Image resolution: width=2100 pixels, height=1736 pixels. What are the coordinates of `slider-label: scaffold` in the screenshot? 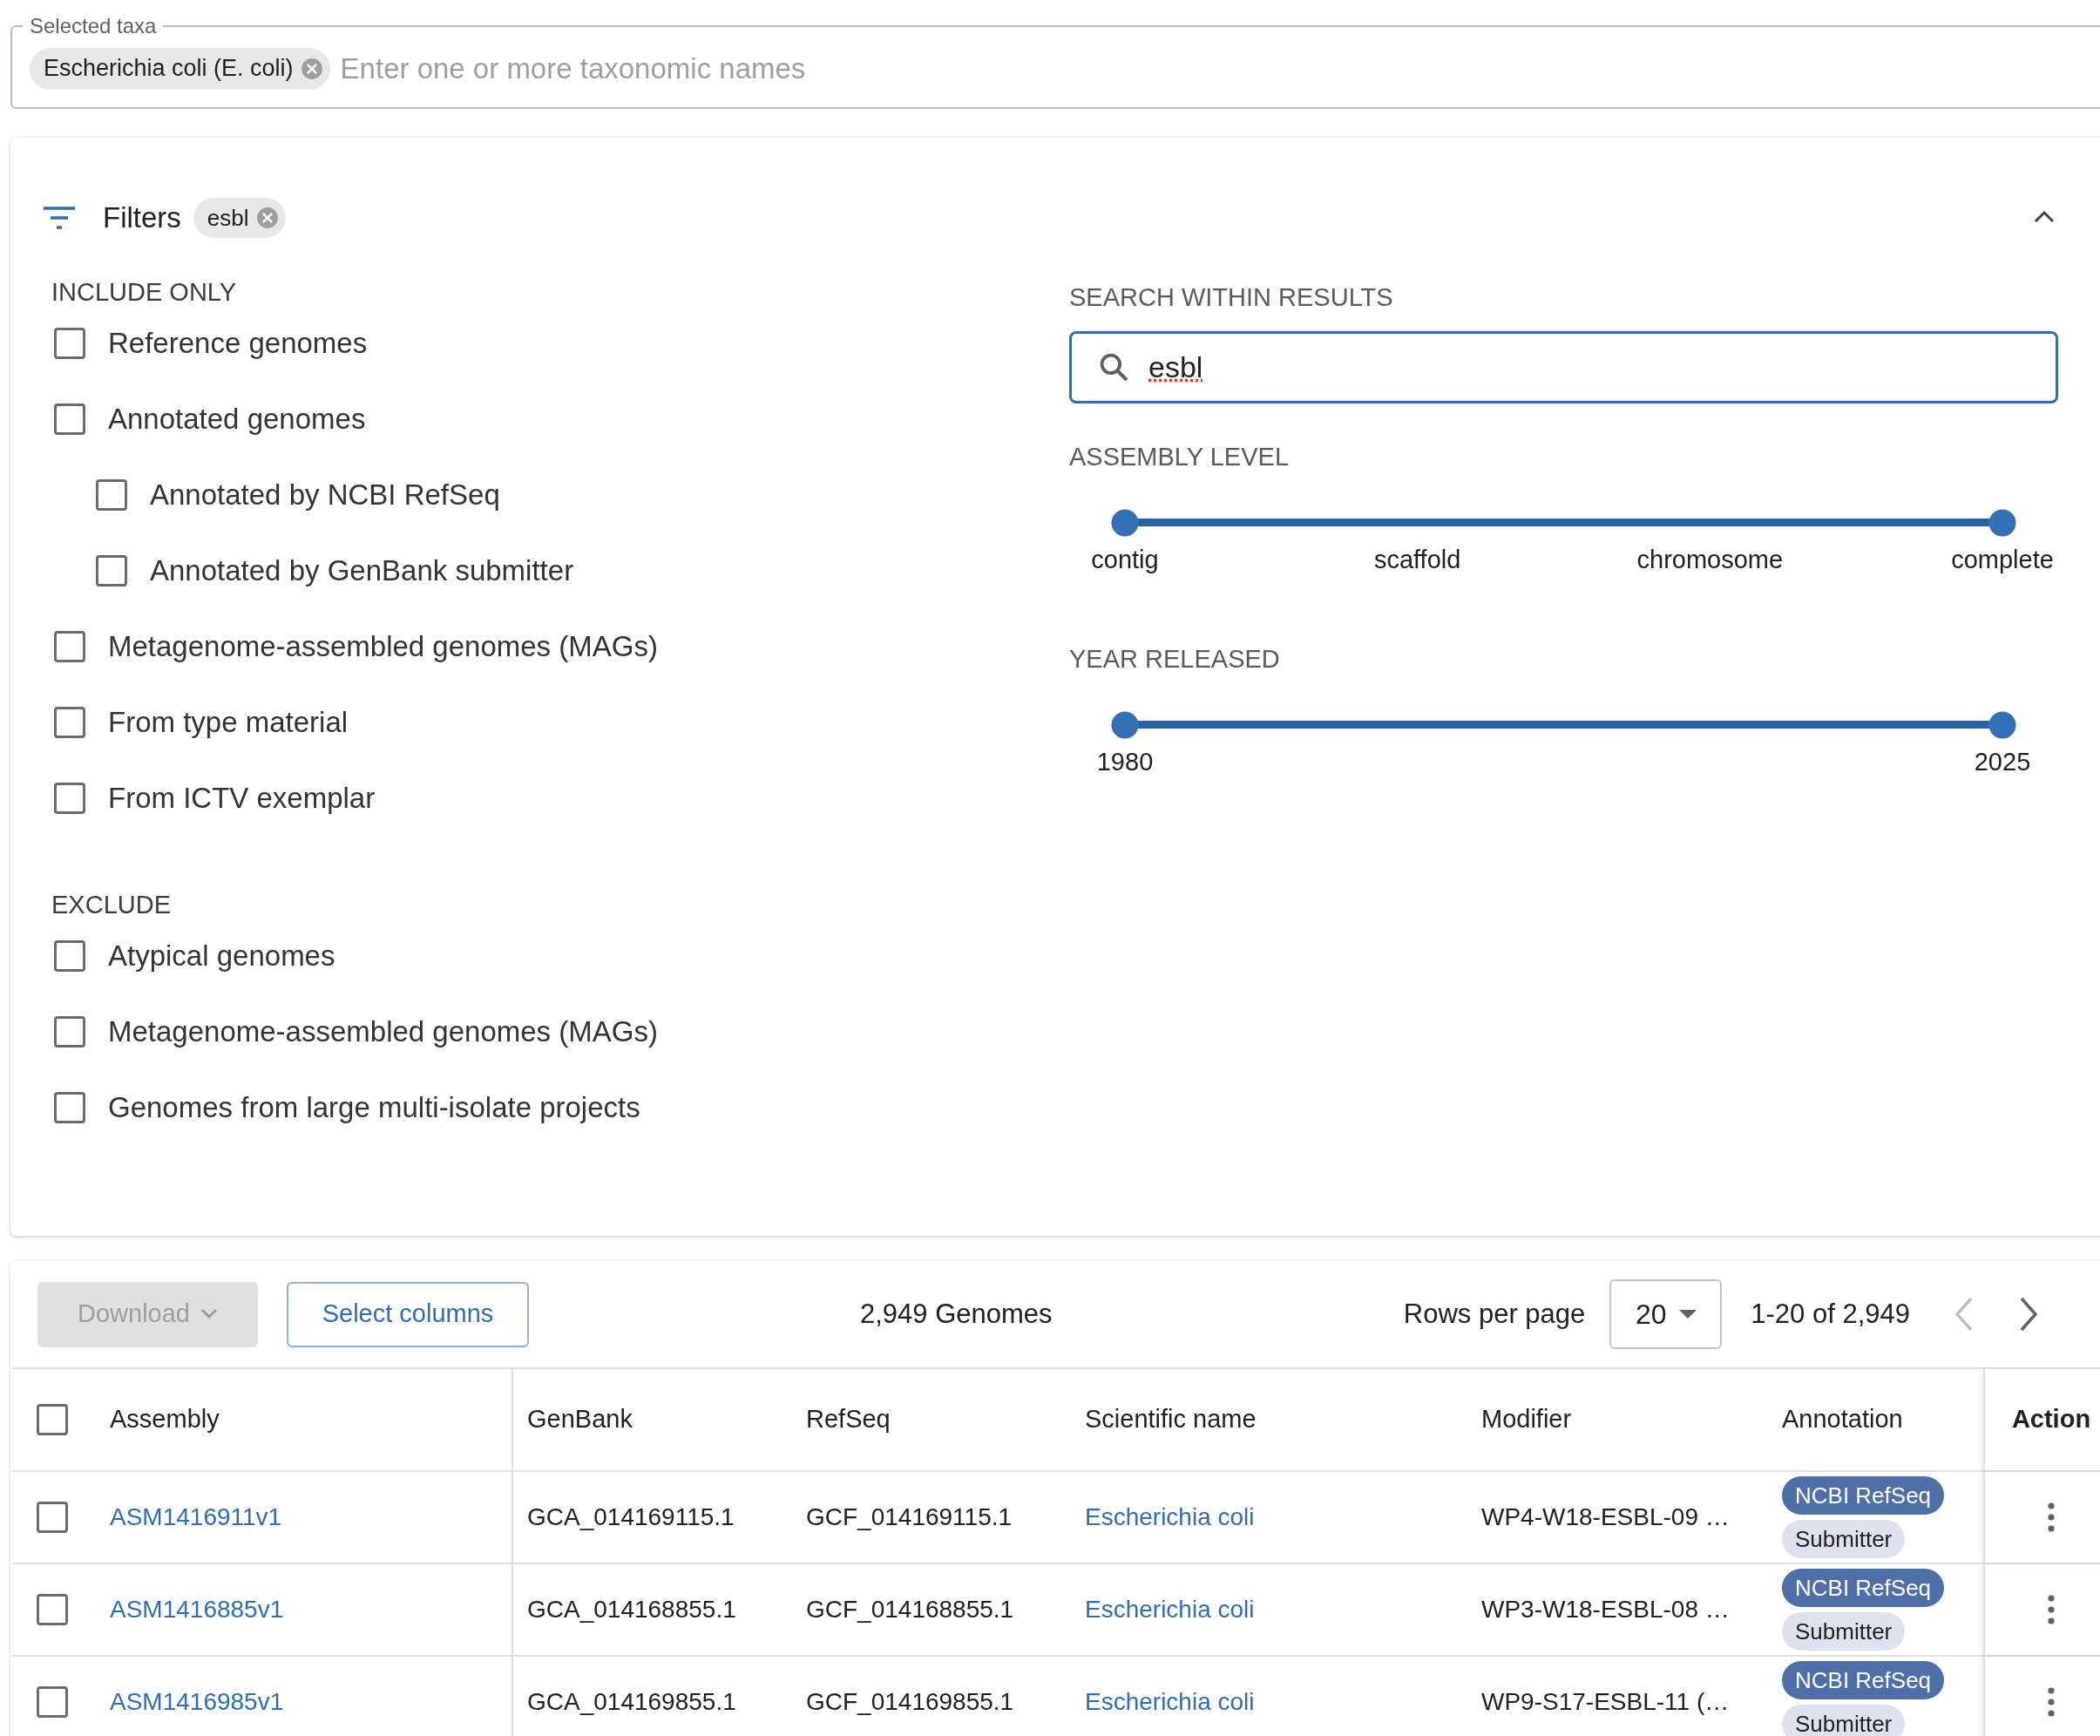 It's located at (1417, 560).